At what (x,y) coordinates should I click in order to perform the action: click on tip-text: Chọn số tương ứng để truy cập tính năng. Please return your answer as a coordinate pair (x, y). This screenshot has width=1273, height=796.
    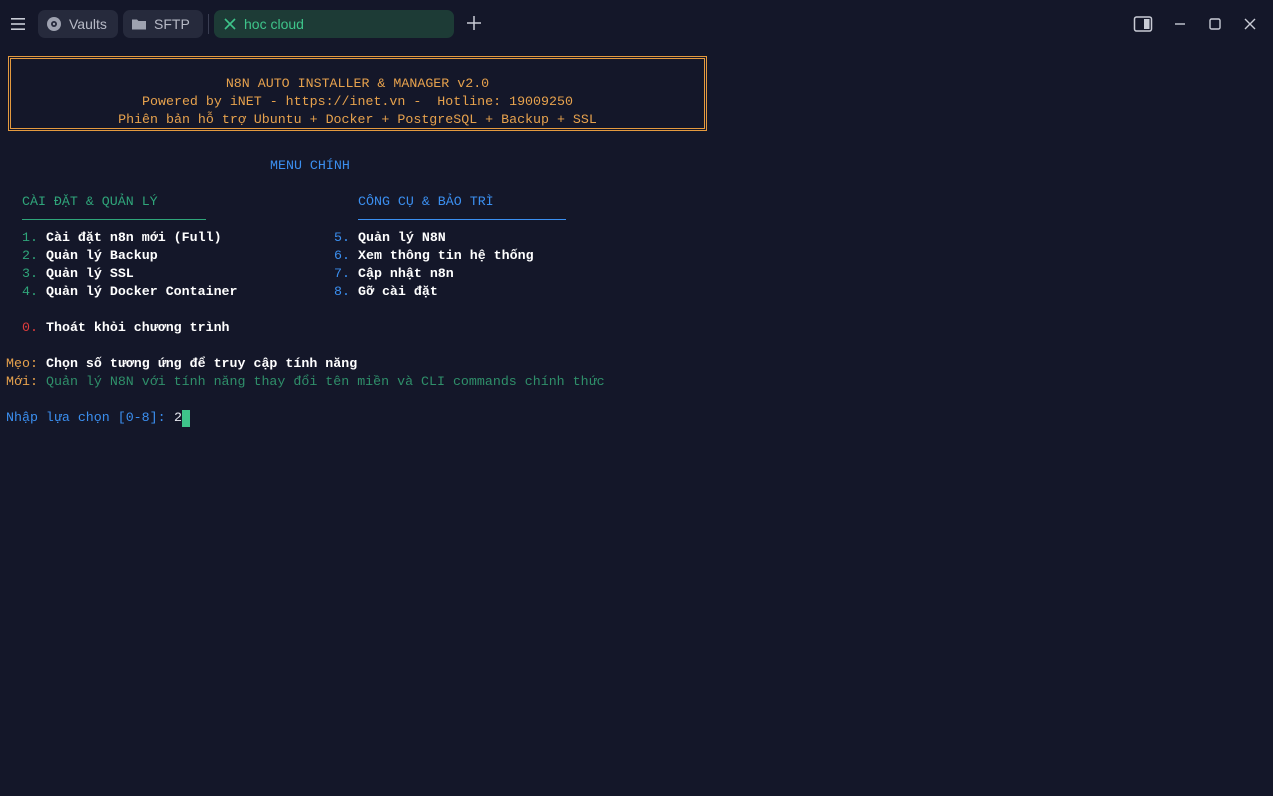
    Looking at the image, I should click on (202, 363).